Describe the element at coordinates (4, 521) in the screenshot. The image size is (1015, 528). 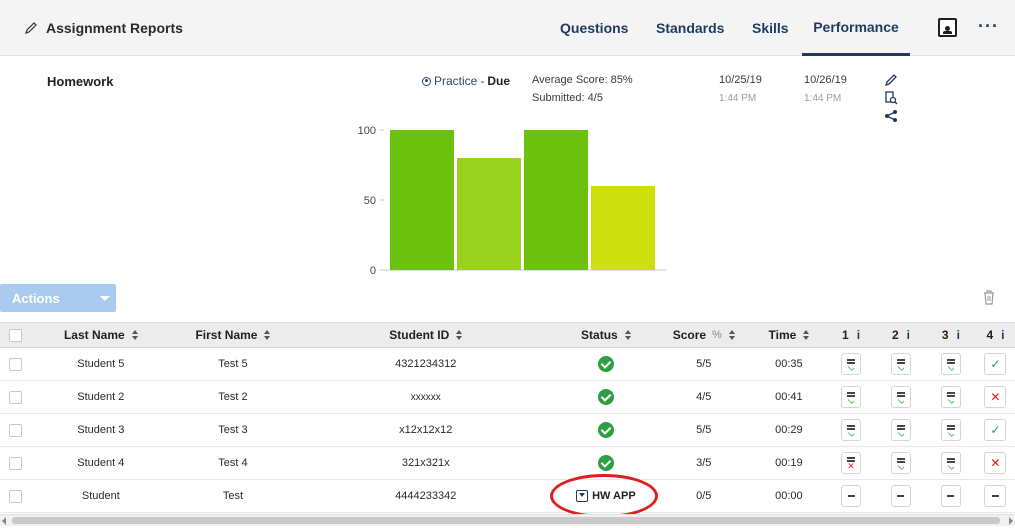
I see `scroll-left-arrow-icon` at that location.